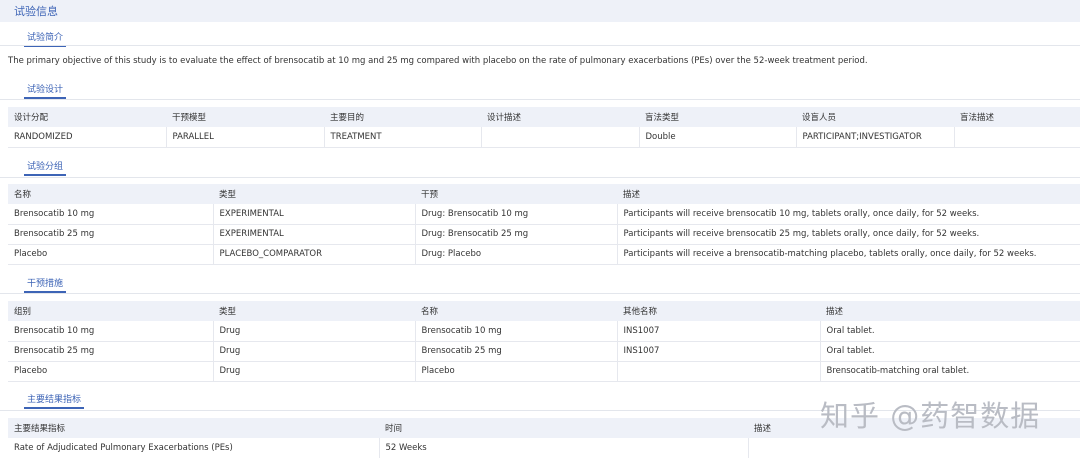  I want to click on table-cell: PARALLEL, so click(245, 137).